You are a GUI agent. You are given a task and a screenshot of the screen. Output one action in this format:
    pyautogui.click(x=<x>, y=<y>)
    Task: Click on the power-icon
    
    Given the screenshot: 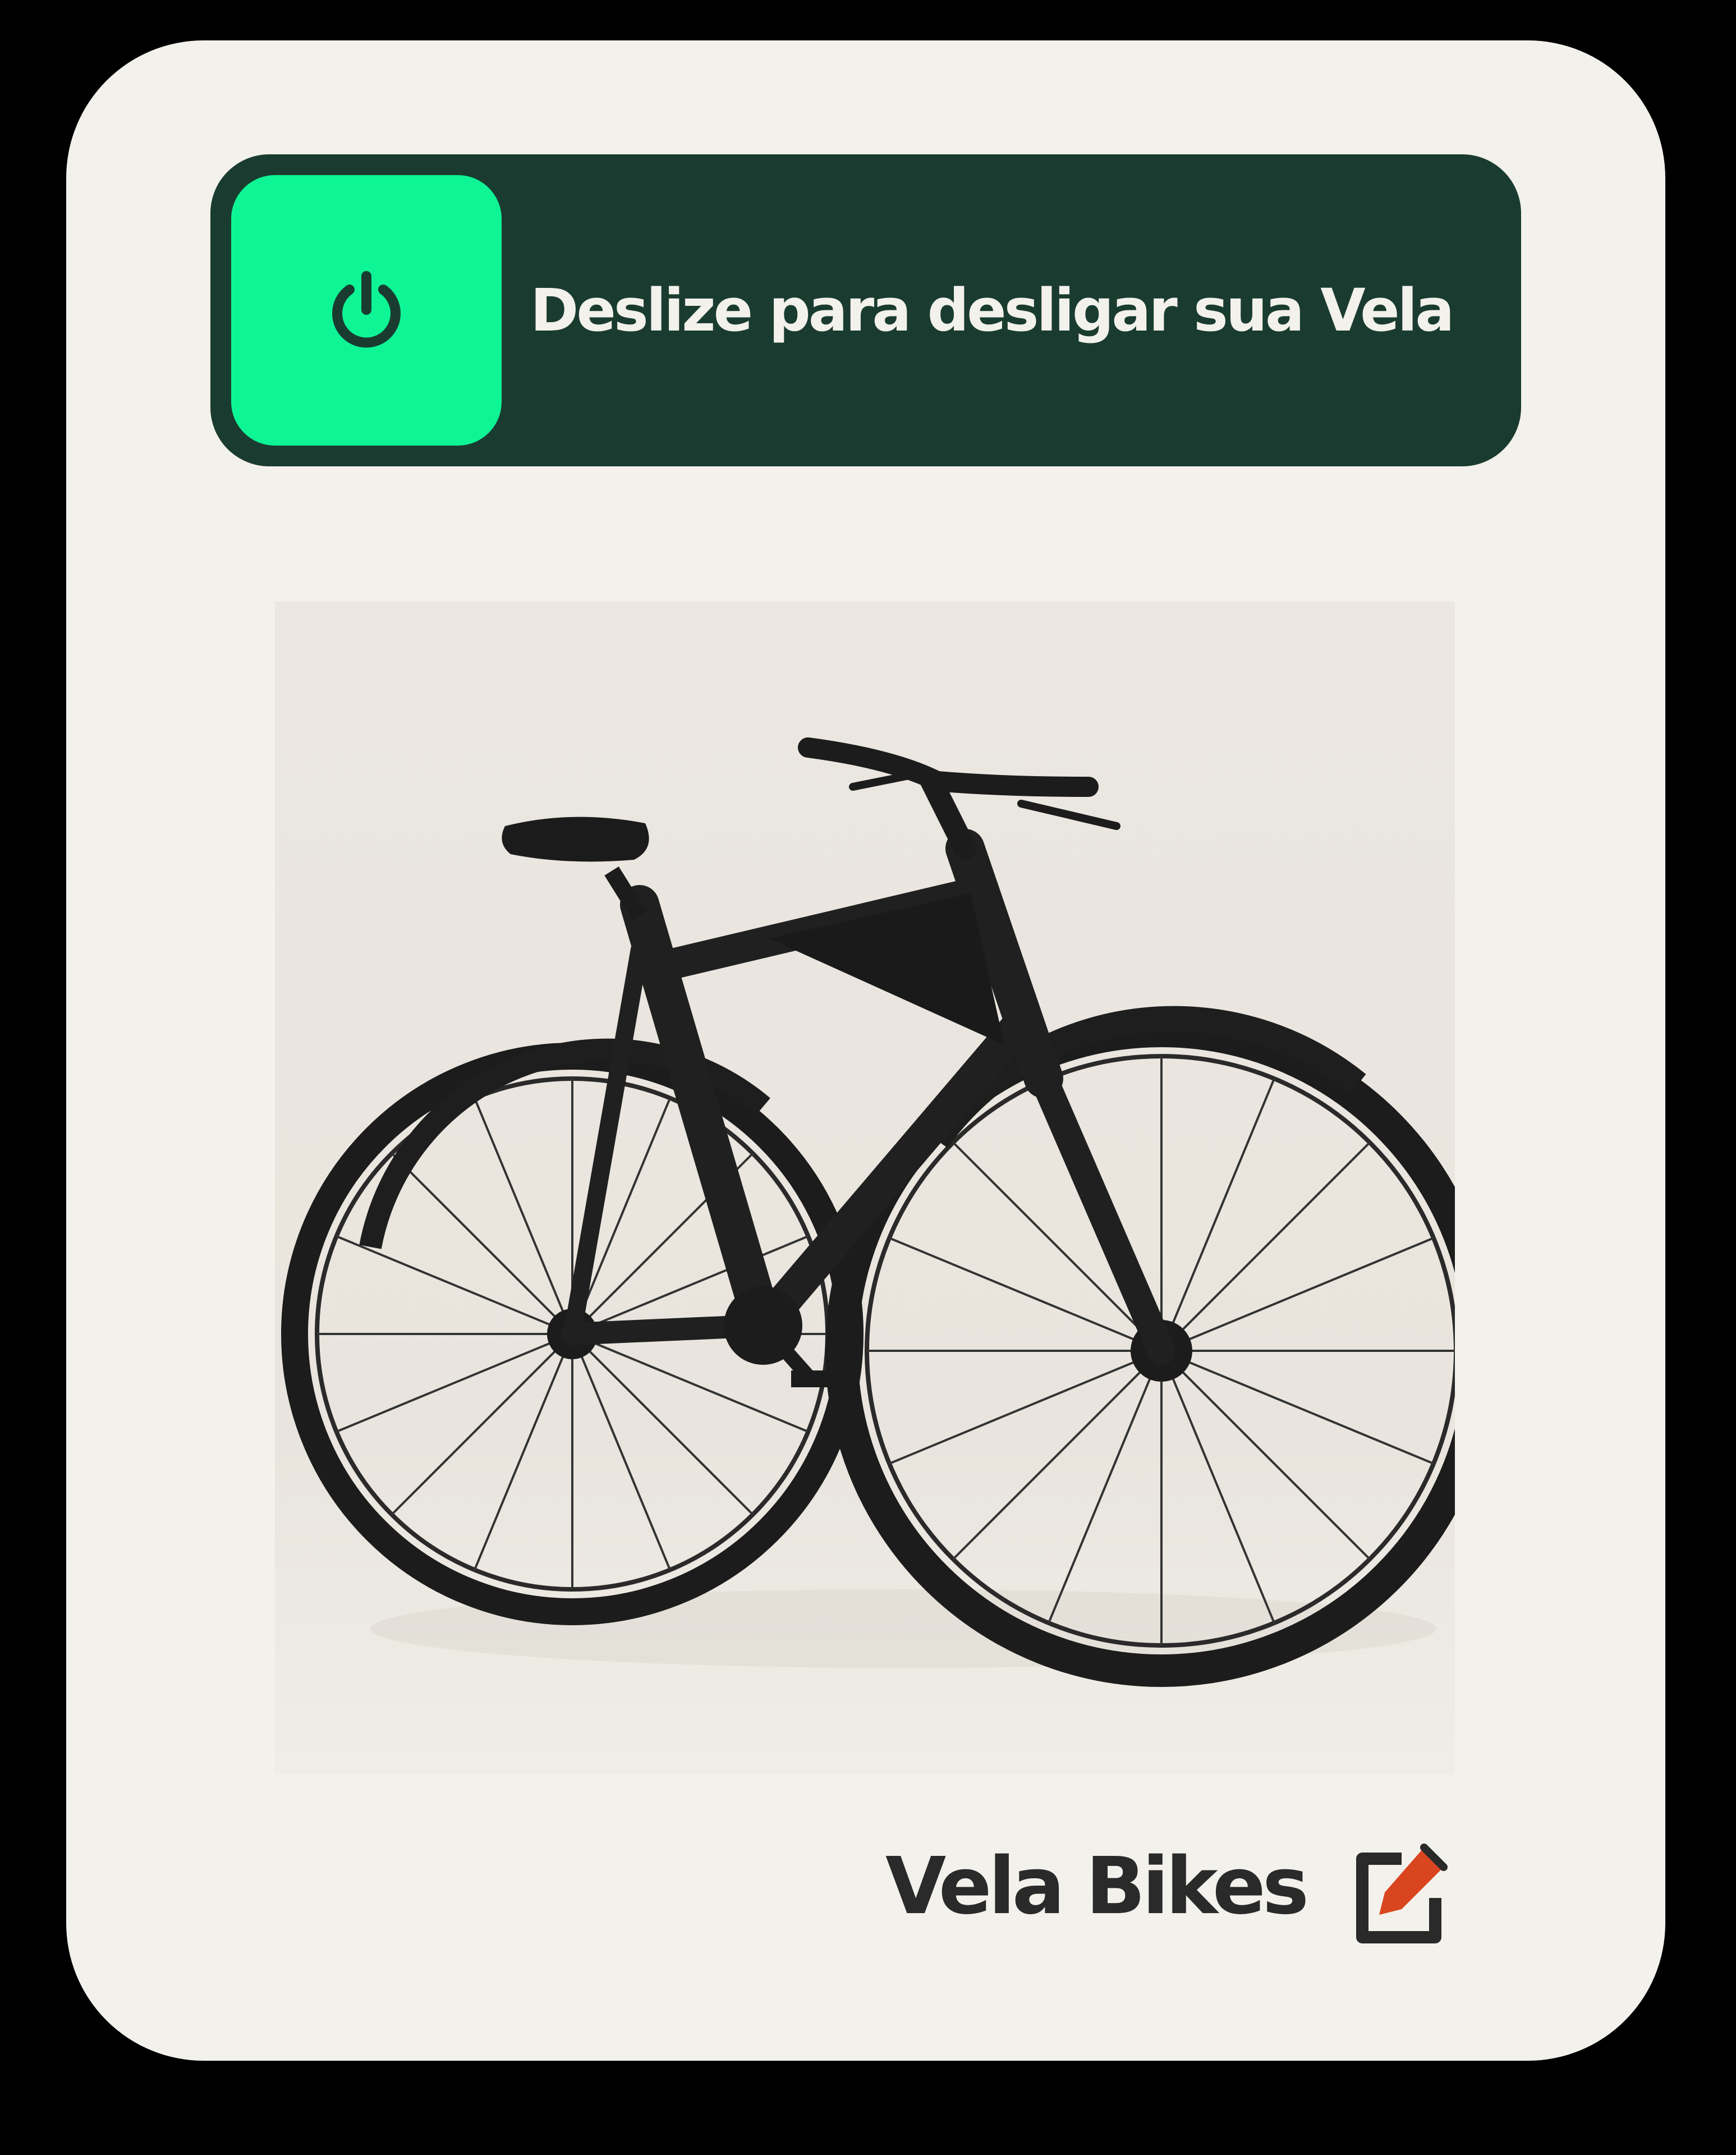 What is the action you would take?
    pyautogui.click(x=366, y=309)
    